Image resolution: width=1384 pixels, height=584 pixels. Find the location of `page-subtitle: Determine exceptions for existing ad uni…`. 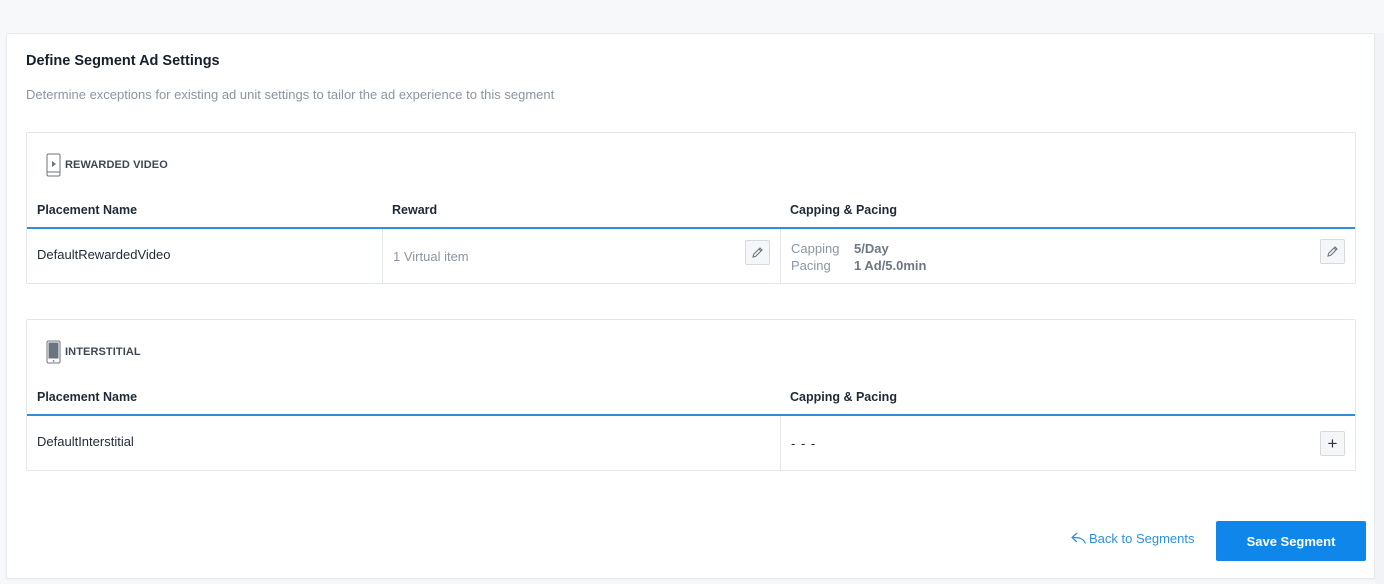

page-subtitle: Determine exceptions for existing ad uni… is located at coordinates (290, 94).